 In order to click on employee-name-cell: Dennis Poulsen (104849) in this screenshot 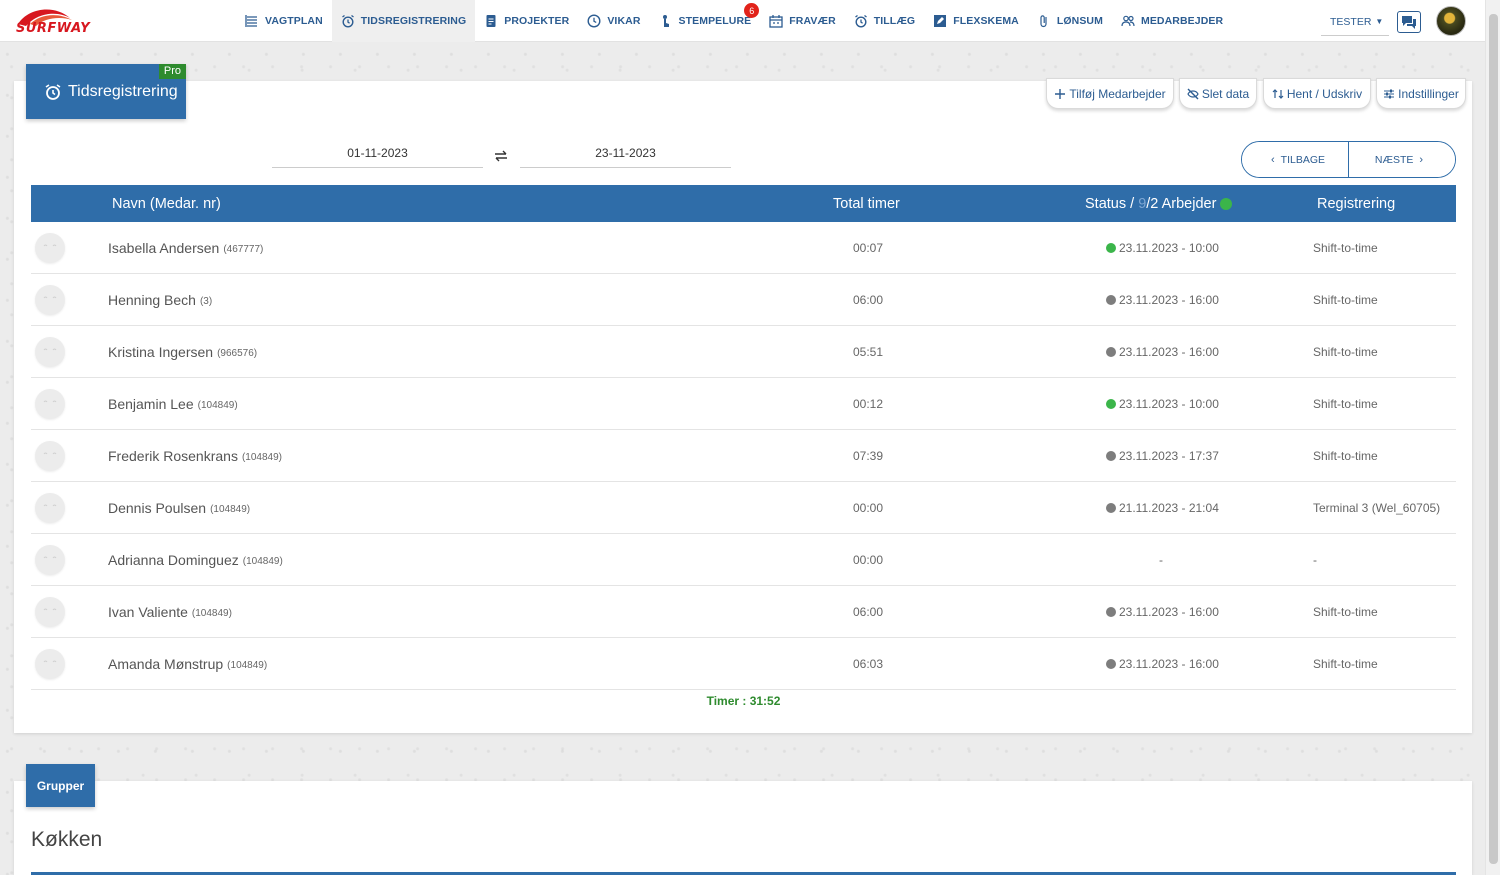, I will do `click(179, 508)`.